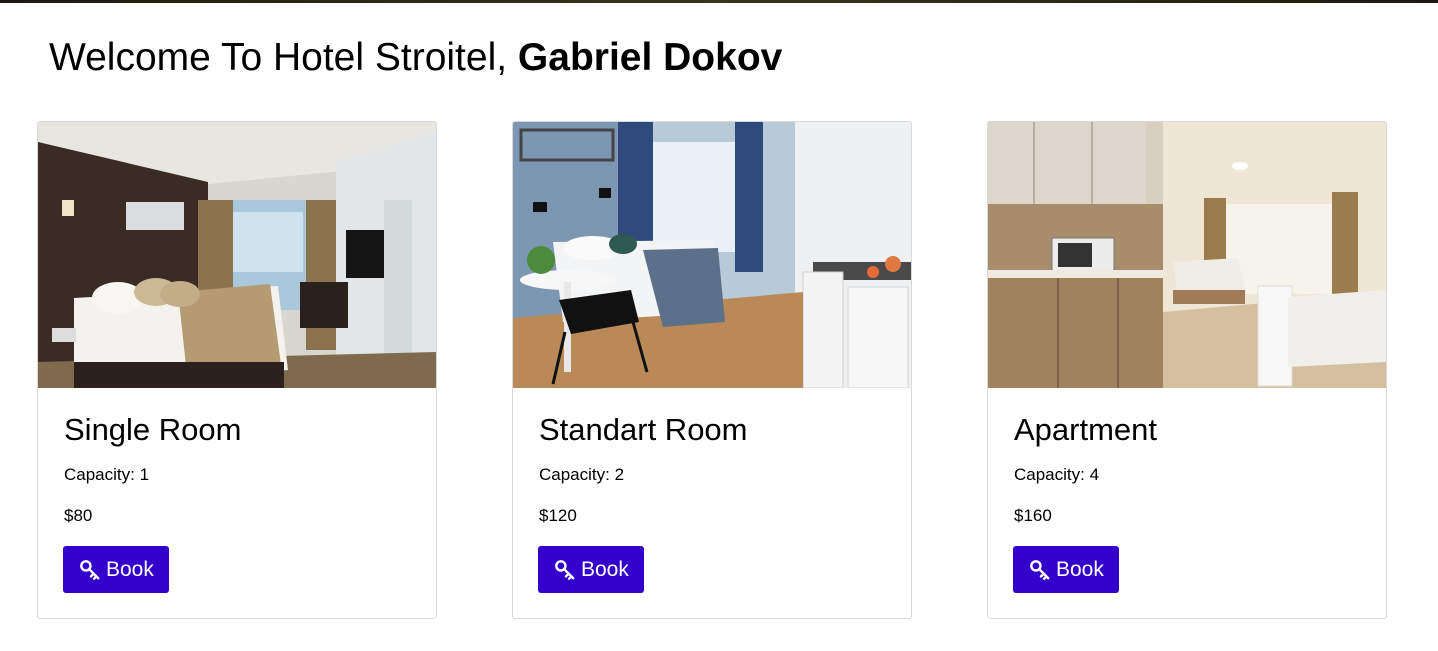  I want to click on top-banner-strip, so click(719, 1).